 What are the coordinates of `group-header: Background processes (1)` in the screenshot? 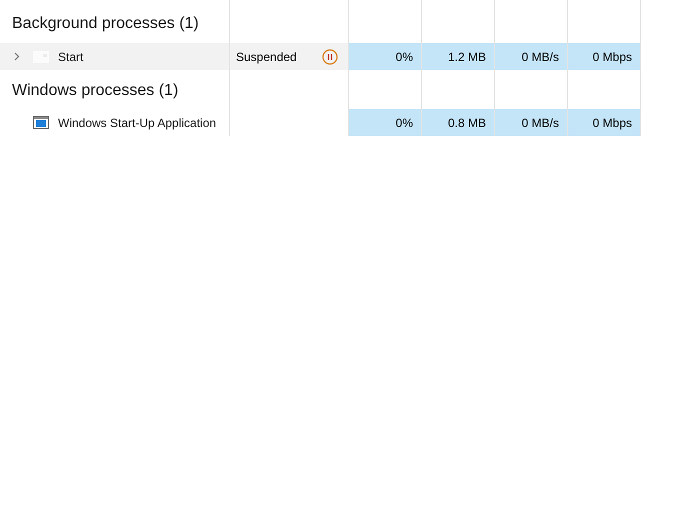 It's located at (105, 24).